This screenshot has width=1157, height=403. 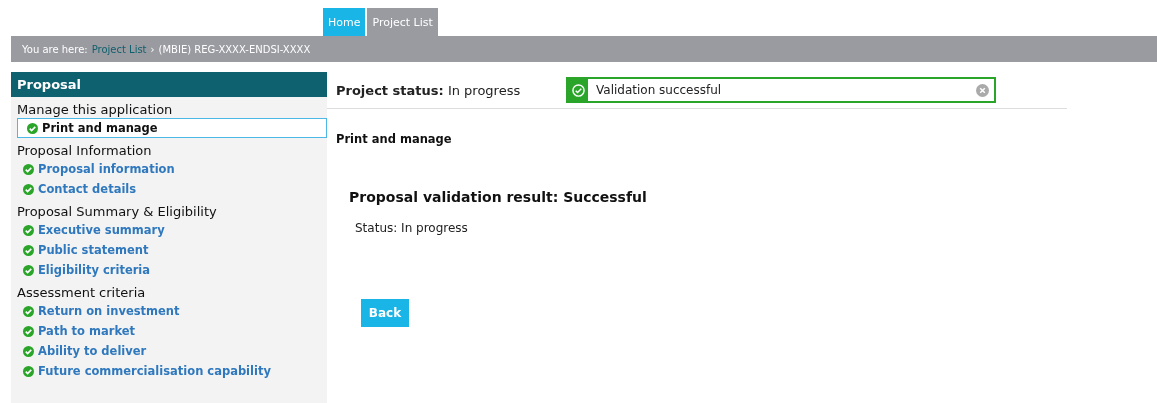 What do you see at coordinates (95, 109) in the screenshot?
I see `section-heading: Manage this application` at bounding box center [95, 109].